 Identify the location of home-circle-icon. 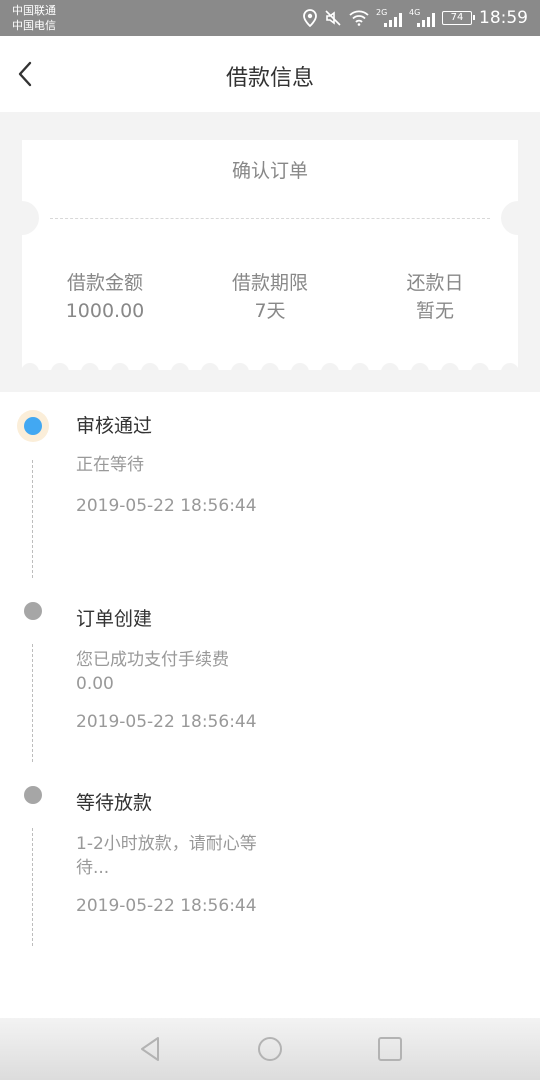
(270, 1049).